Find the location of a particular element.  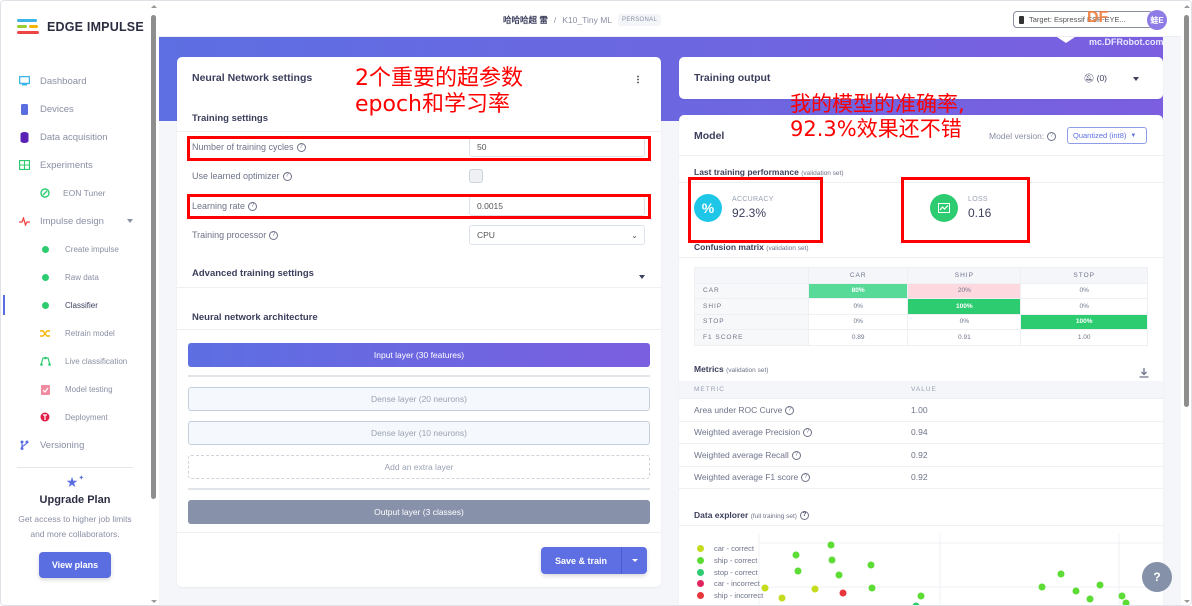

sidebar-scrollbar is located at coordinates (154, 303).